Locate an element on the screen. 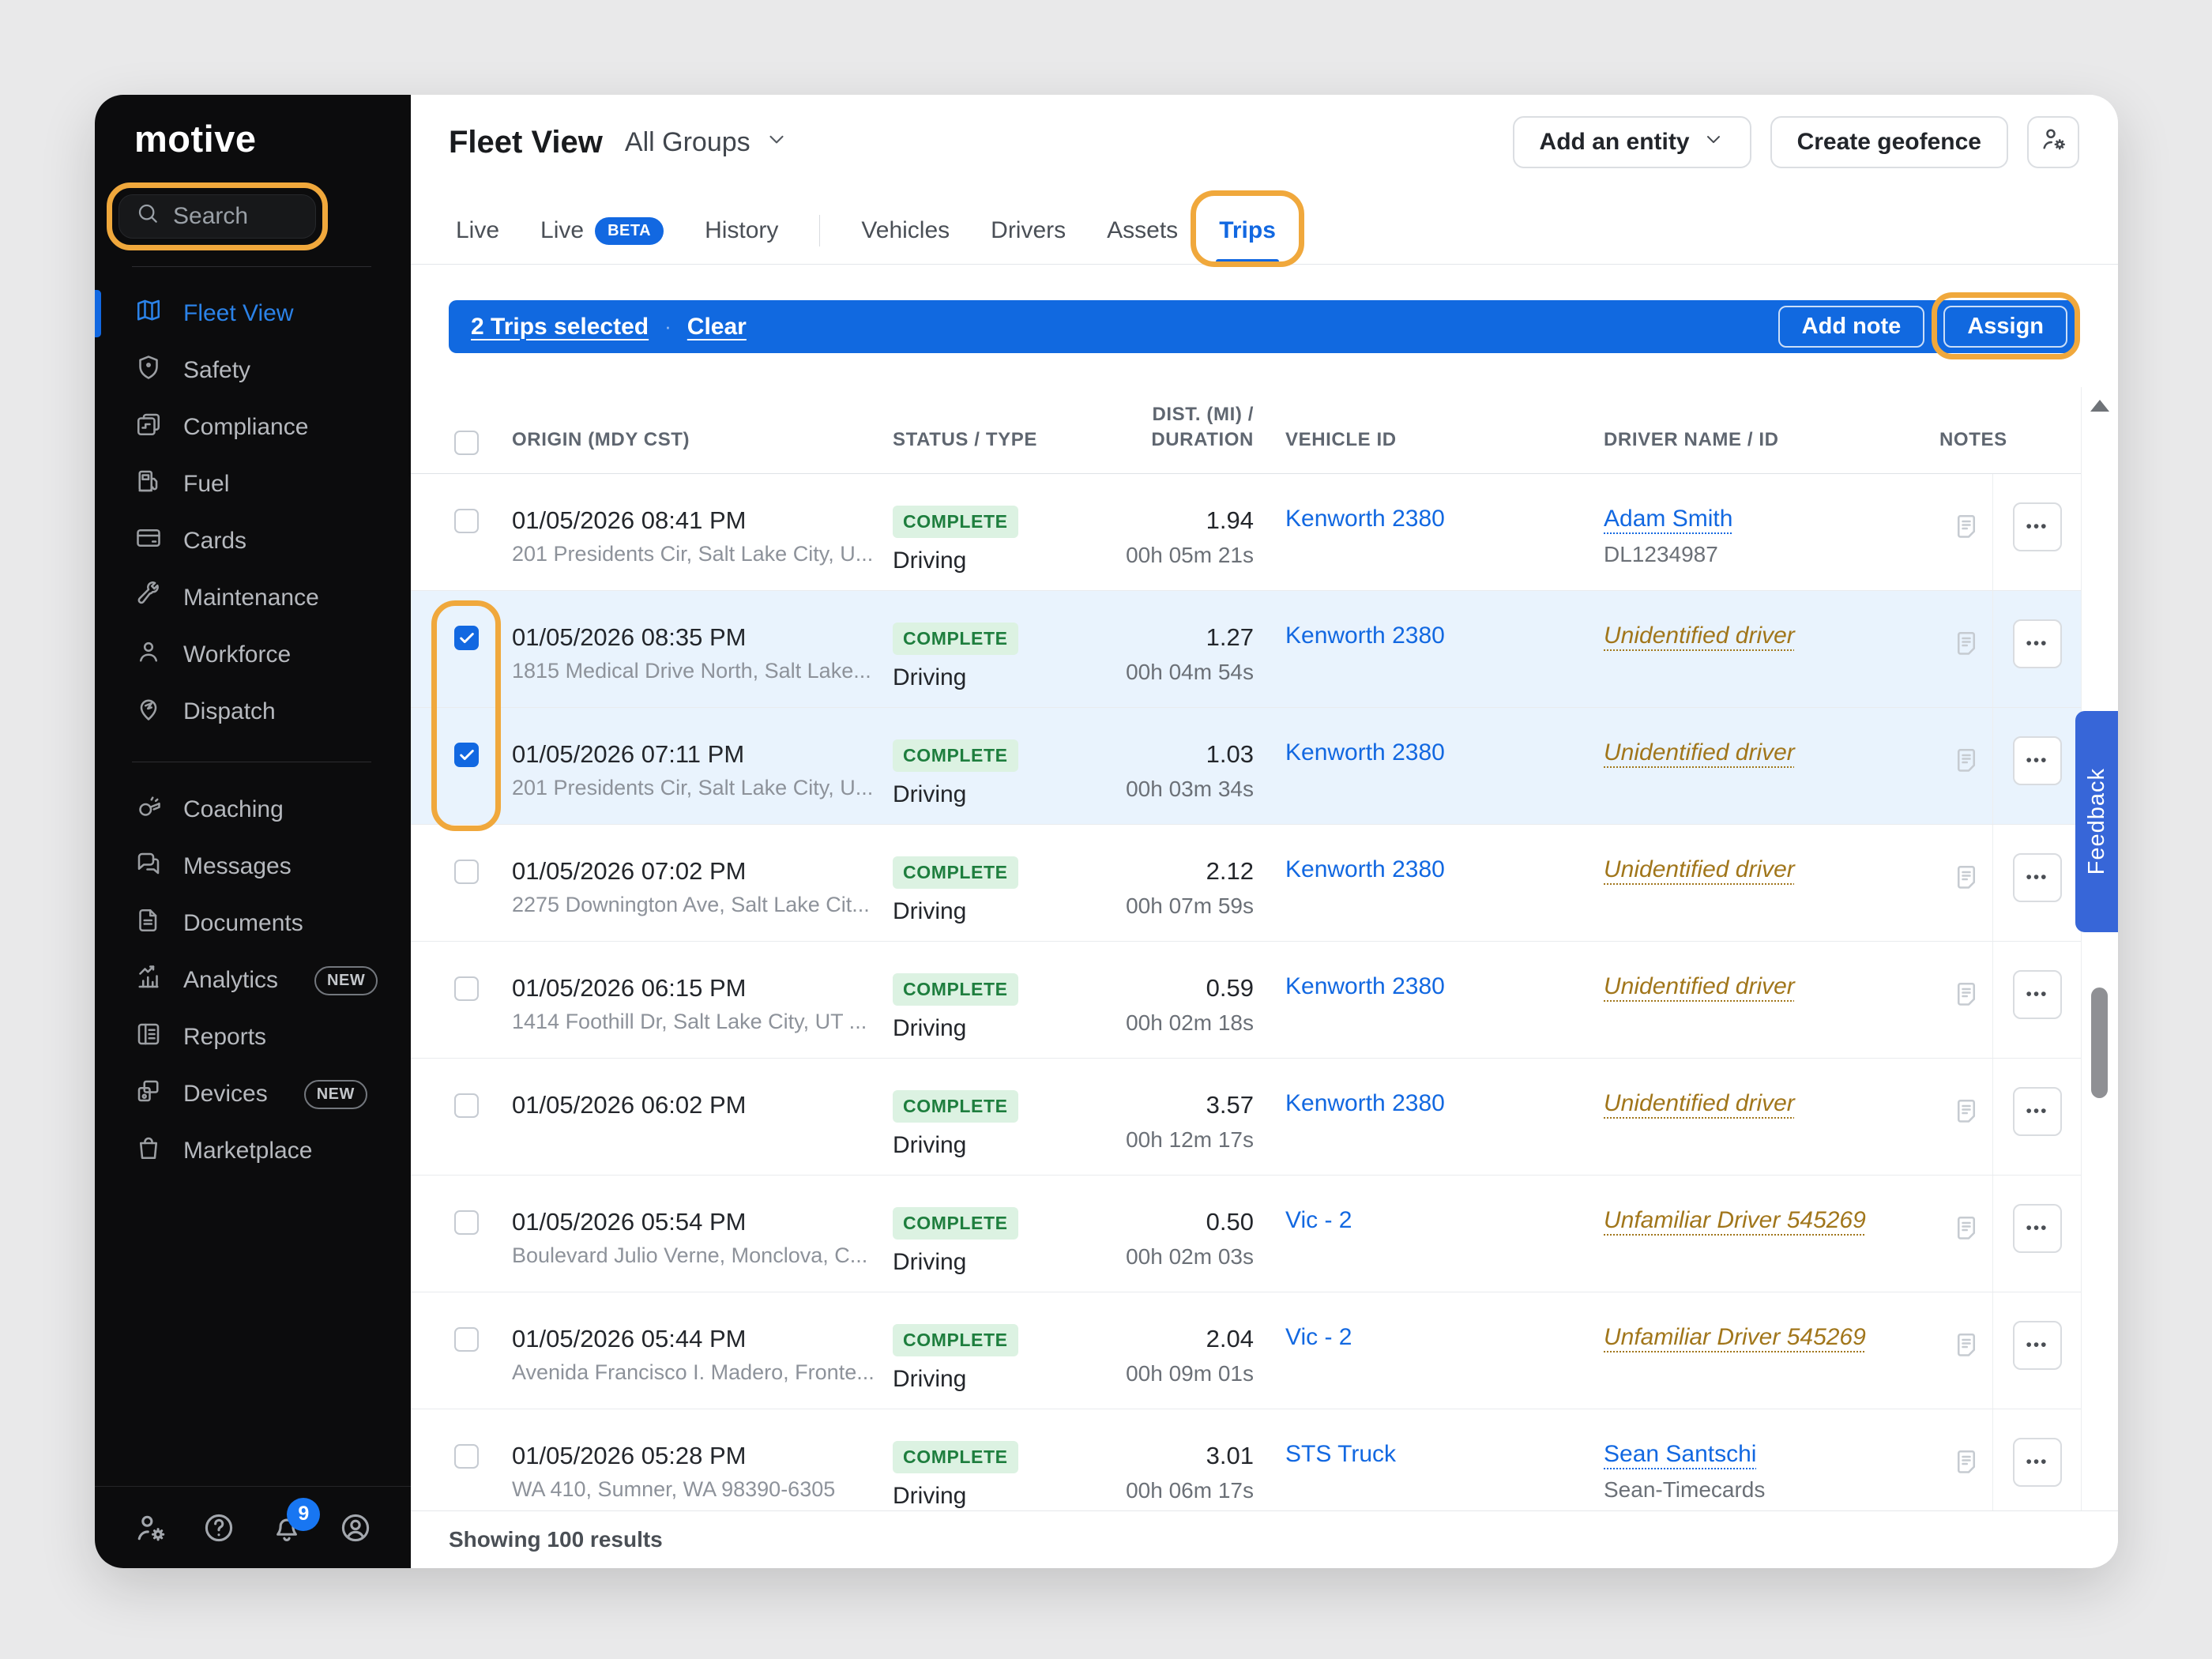 Image resolution: width=2212 pixels, height=1659 pixels. sidebar-item-analytics: Analytics NEW is located at coordinates (253, 980).